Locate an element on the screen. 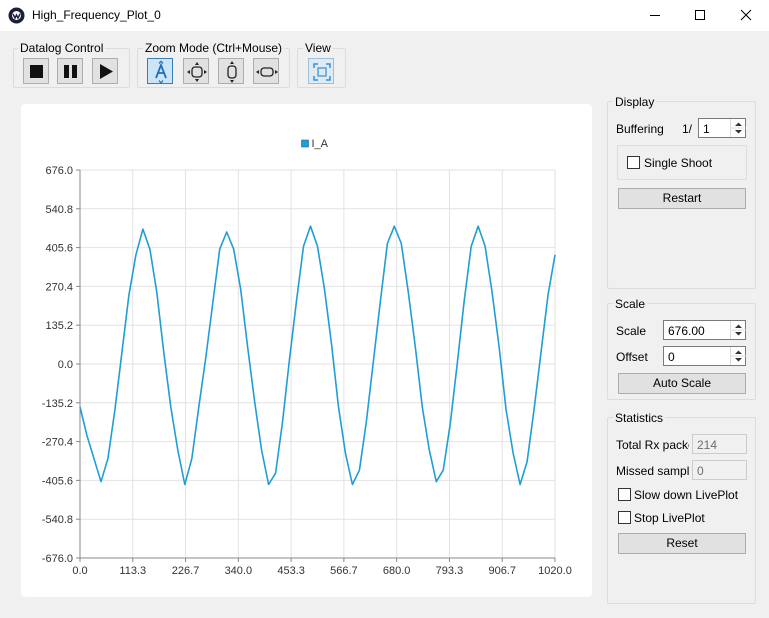 The height and width of the screenshot is (618, 769). scale-label: Scale is located at coordinates (631, 331).